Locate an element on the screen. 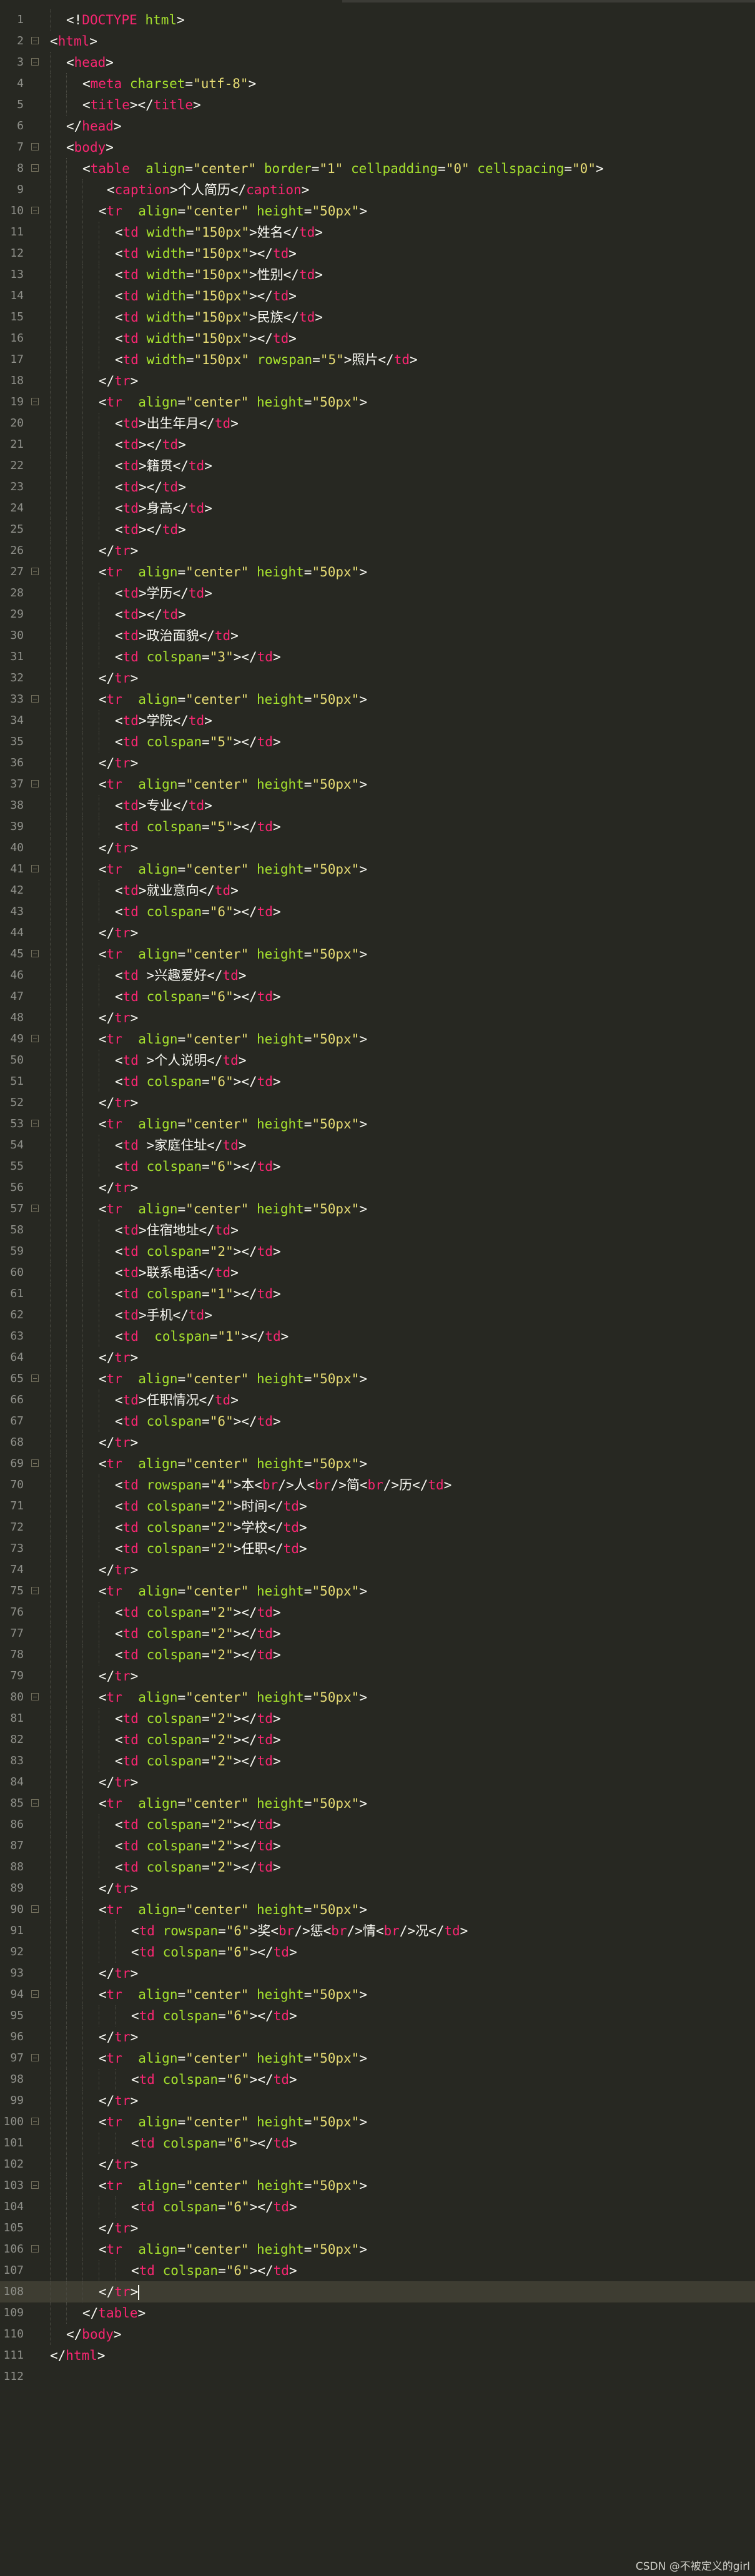 This screenshot has height=2576, width=755. code-line: 22 <td>籍贯</td> is located at coordinates (377, 466).